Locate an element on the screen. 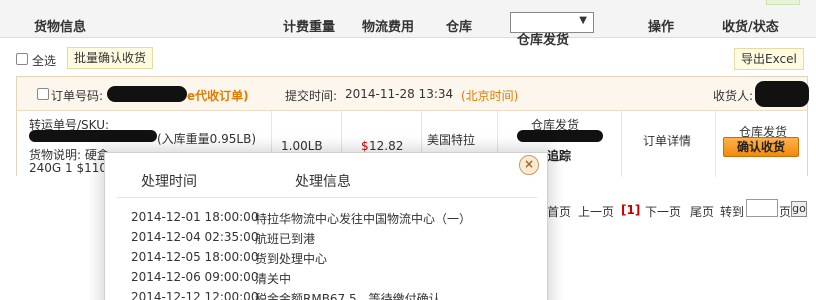 The width and height of the screenshot is (816, 300). order-number-label: 订单号码: is located at coordinates (77, 96).